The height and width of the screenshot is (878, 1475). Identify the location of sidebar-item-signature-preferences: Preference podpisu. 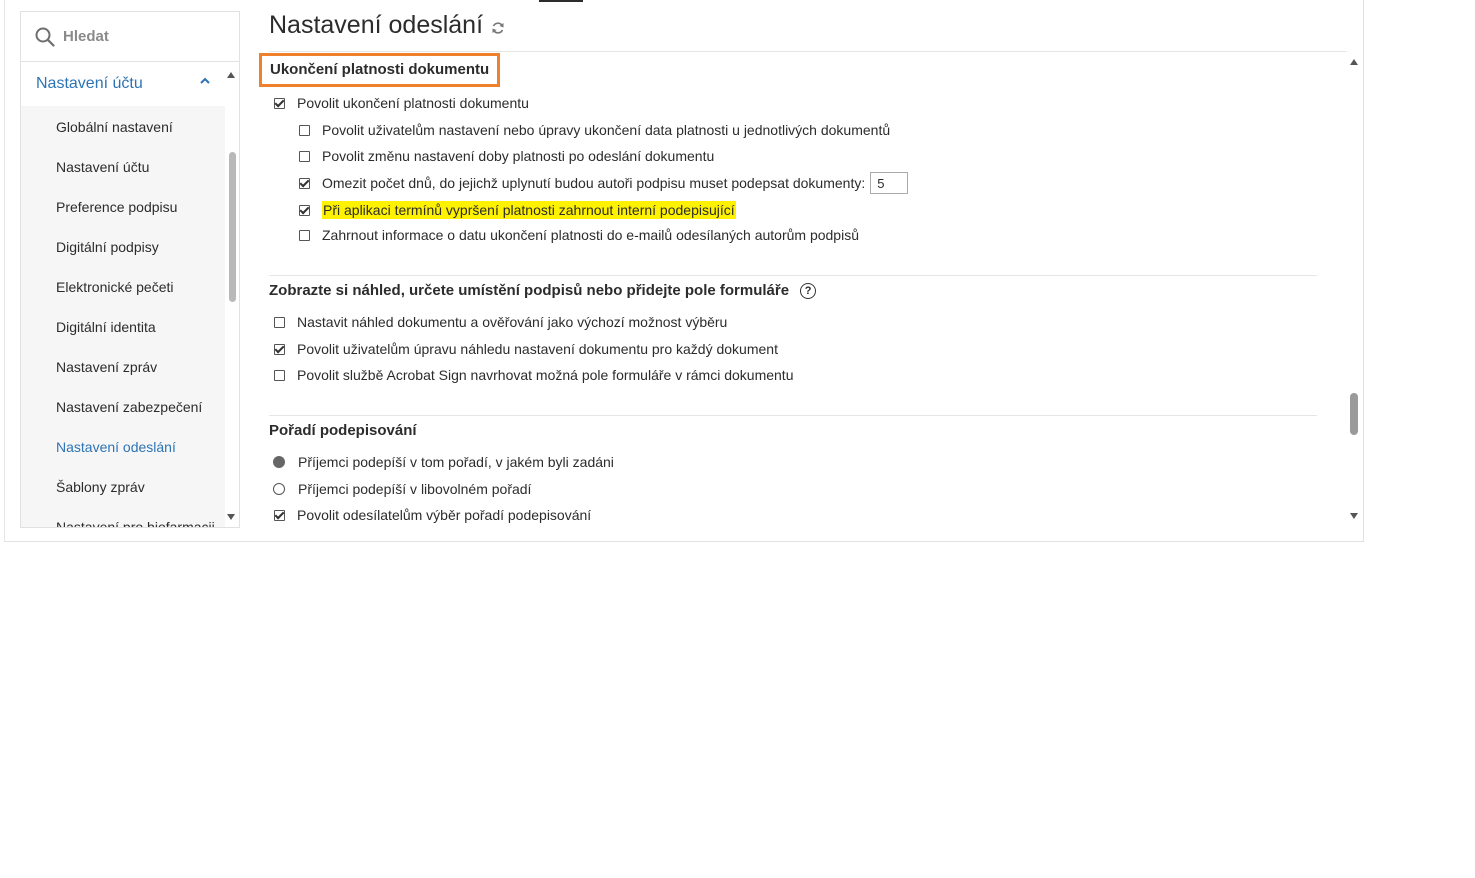
(116, 207).